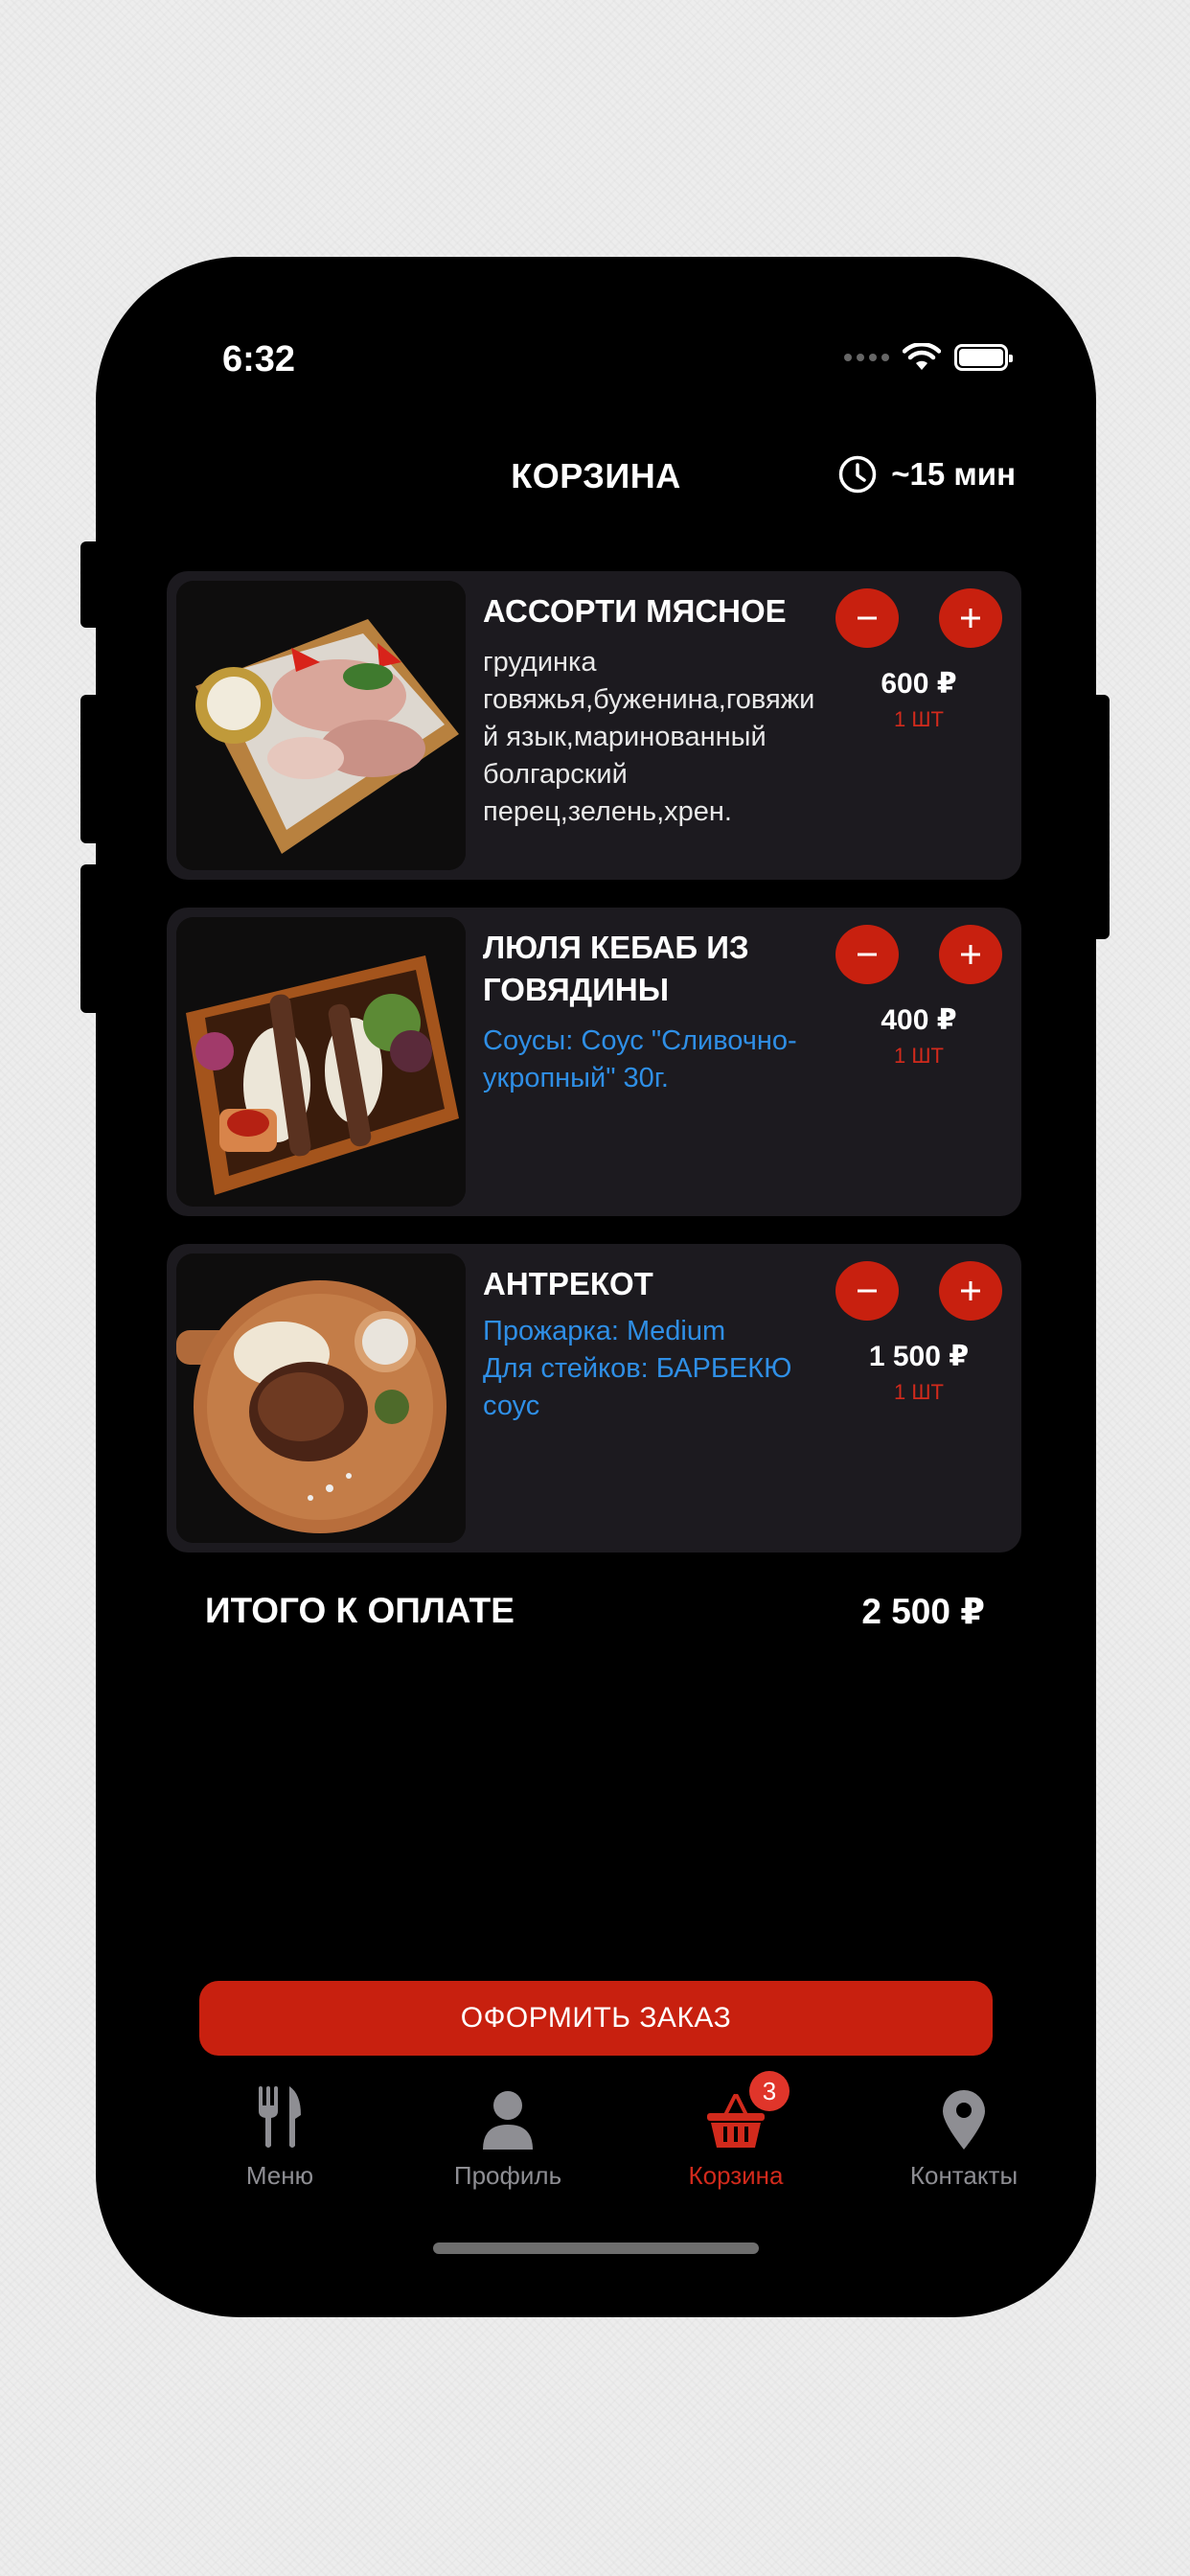 This screenshot has width=1190, height=2576. What do you see at coordinates (919, 684) in the screenshot?
I see `item-price: 600 ₽` at bounding box center [919, 684].